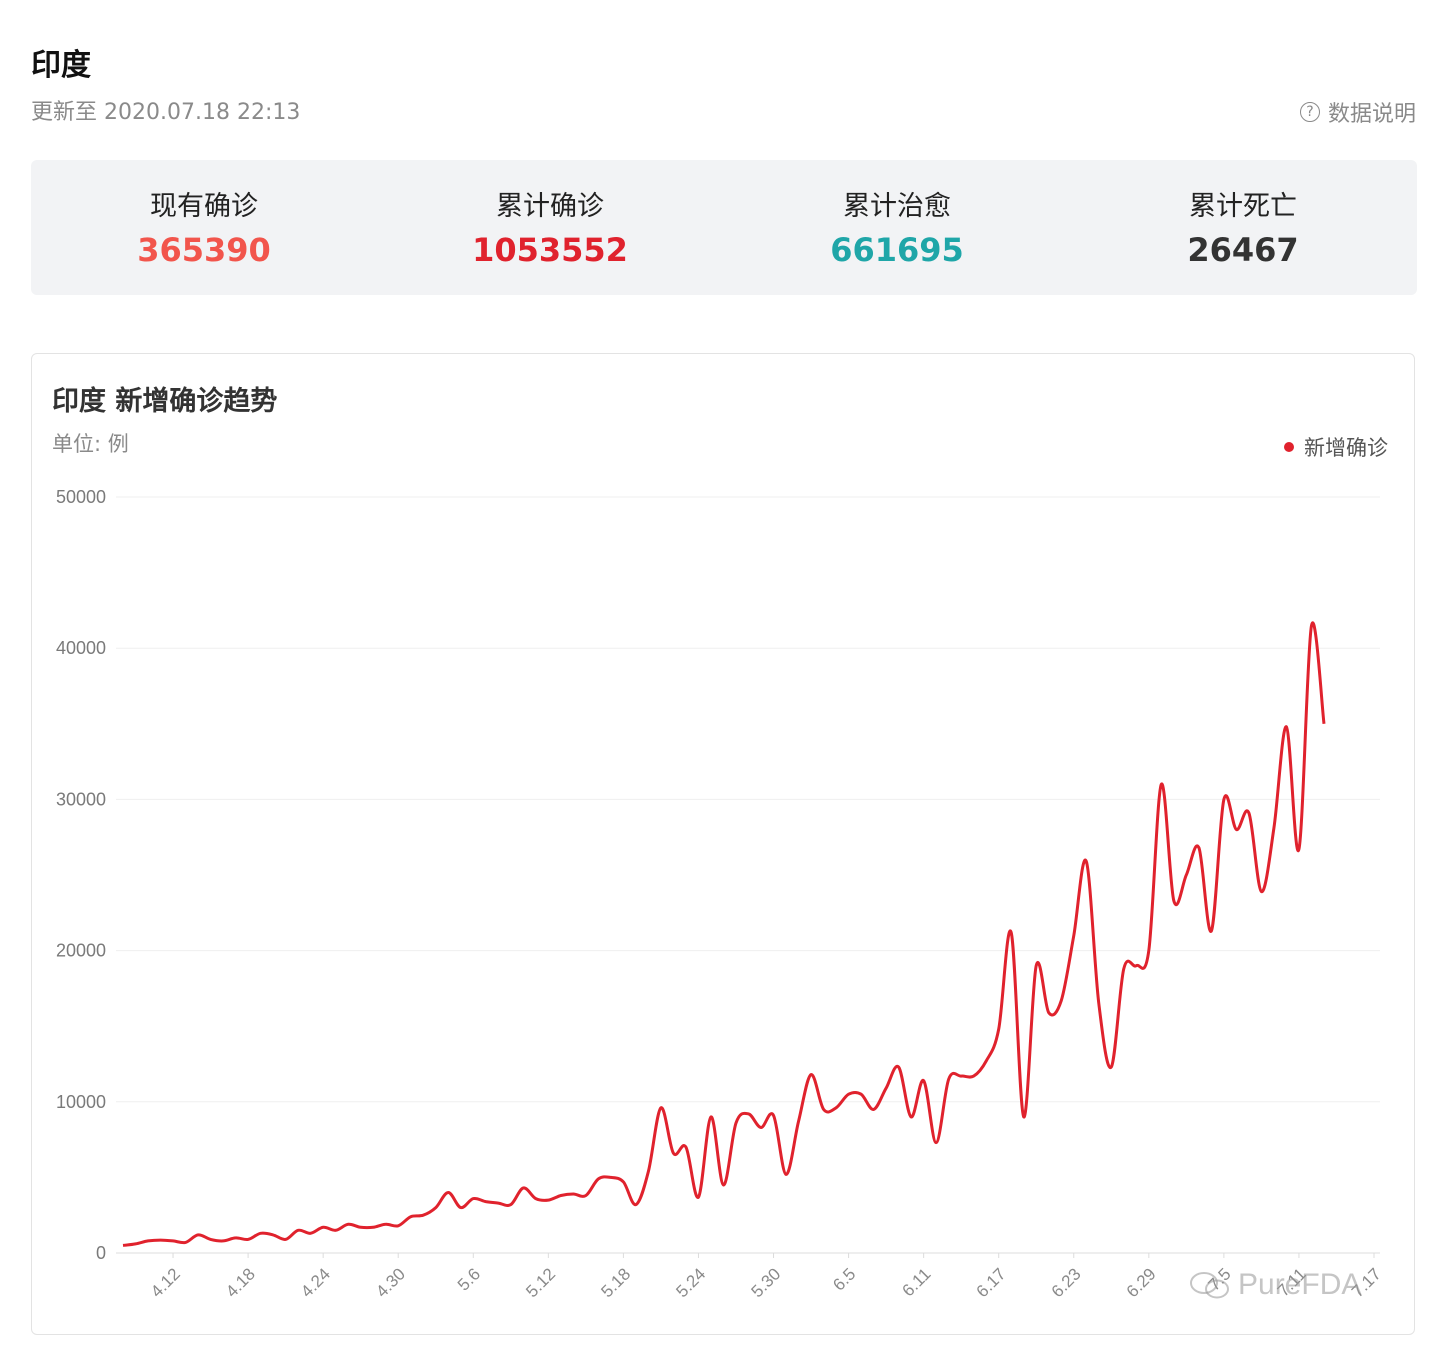  I want to click on watermark: PureFDA, so click(1274, 1285).